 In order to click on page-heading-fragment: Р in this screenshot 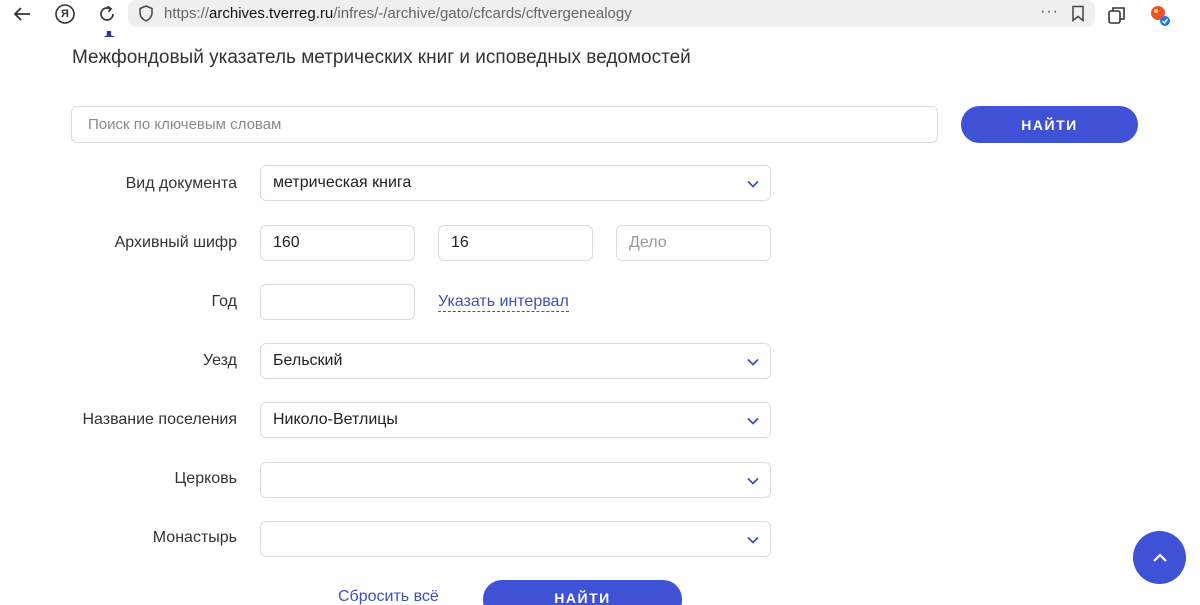, I will do `click(102, 35)`.